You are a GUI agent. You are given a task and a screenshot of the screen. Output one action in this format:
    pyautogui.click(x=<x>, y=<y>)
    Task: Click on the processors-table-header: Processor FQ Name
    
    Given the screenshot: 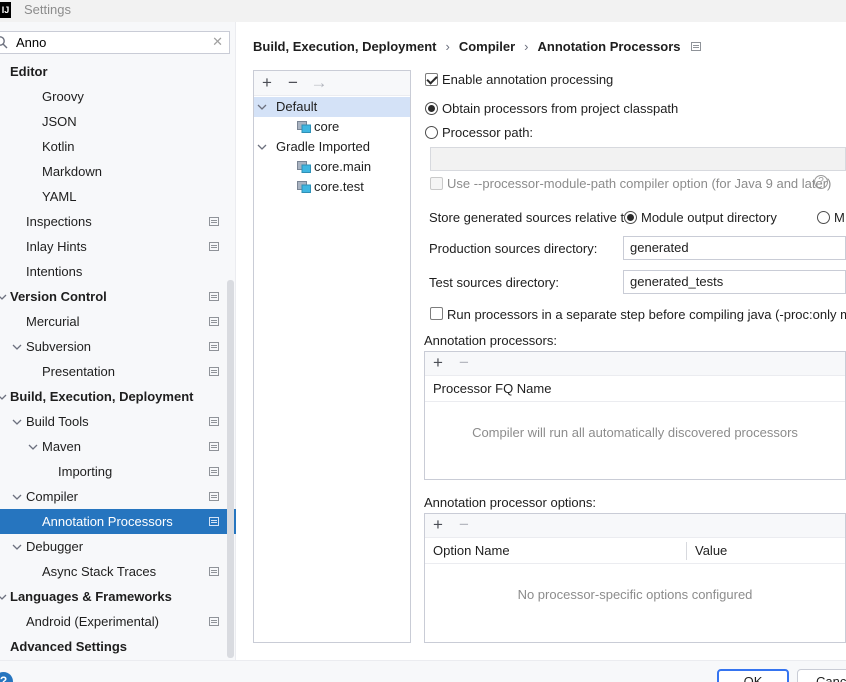 What is the action you would take?
    pyautogui.click(x=635, y=389)
    